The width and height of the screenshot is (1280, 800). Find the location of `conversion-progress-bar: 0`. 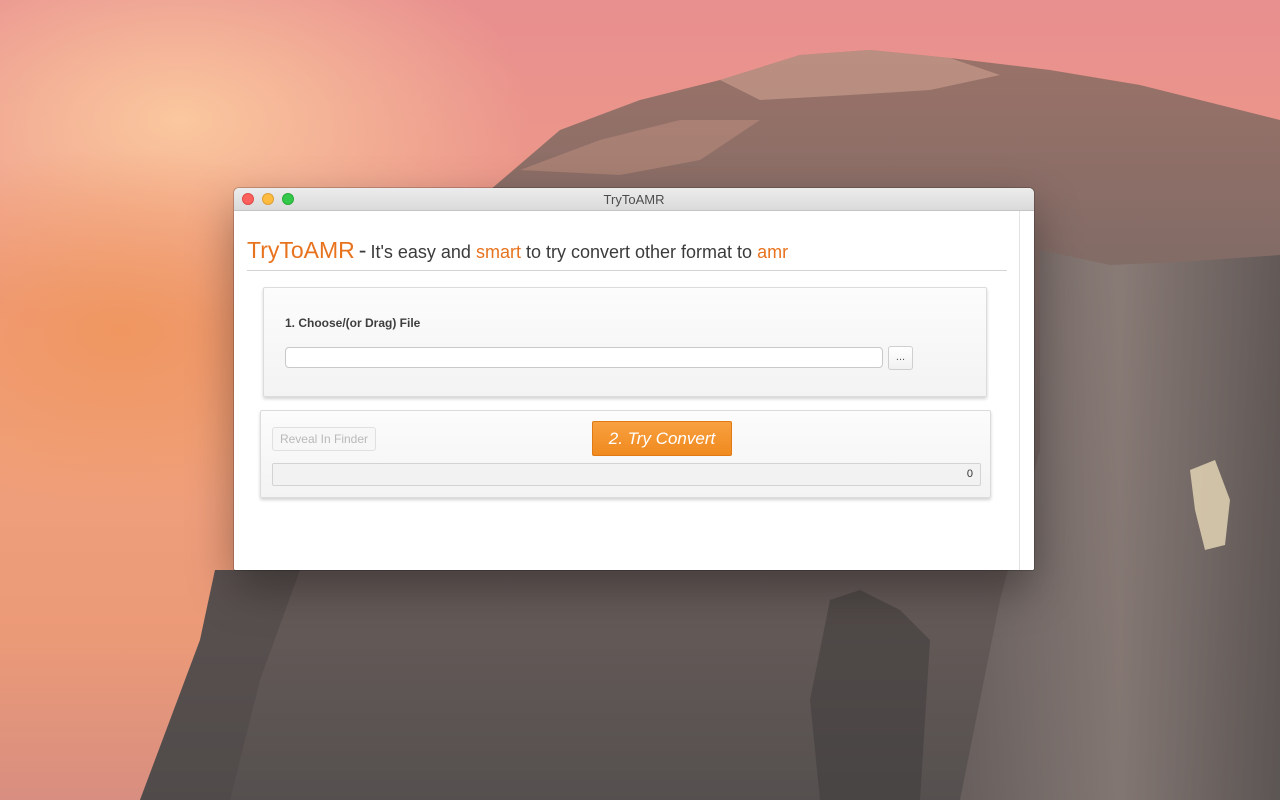

conversion-progress-bar: 0 is located at coordinates (626, 474).